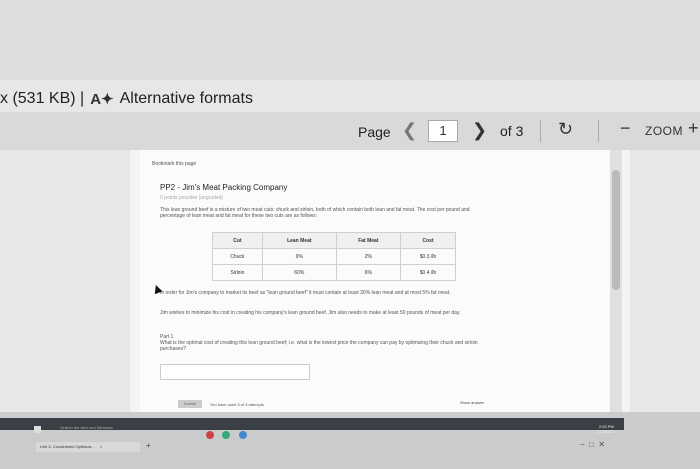 This screenshot has height=469, width=700. Describe the element at coordinates (237, 256) in the screenshot. I see `table-cell: Chuck` at that location.